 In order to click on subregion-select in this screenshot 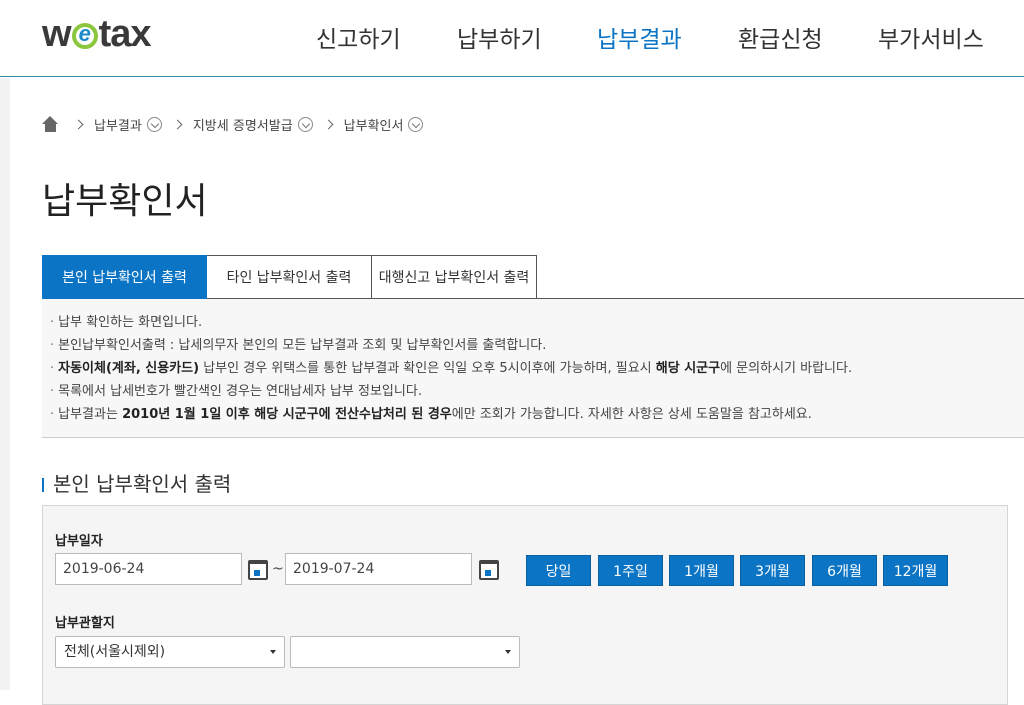, I will do `click(405, 652)`.